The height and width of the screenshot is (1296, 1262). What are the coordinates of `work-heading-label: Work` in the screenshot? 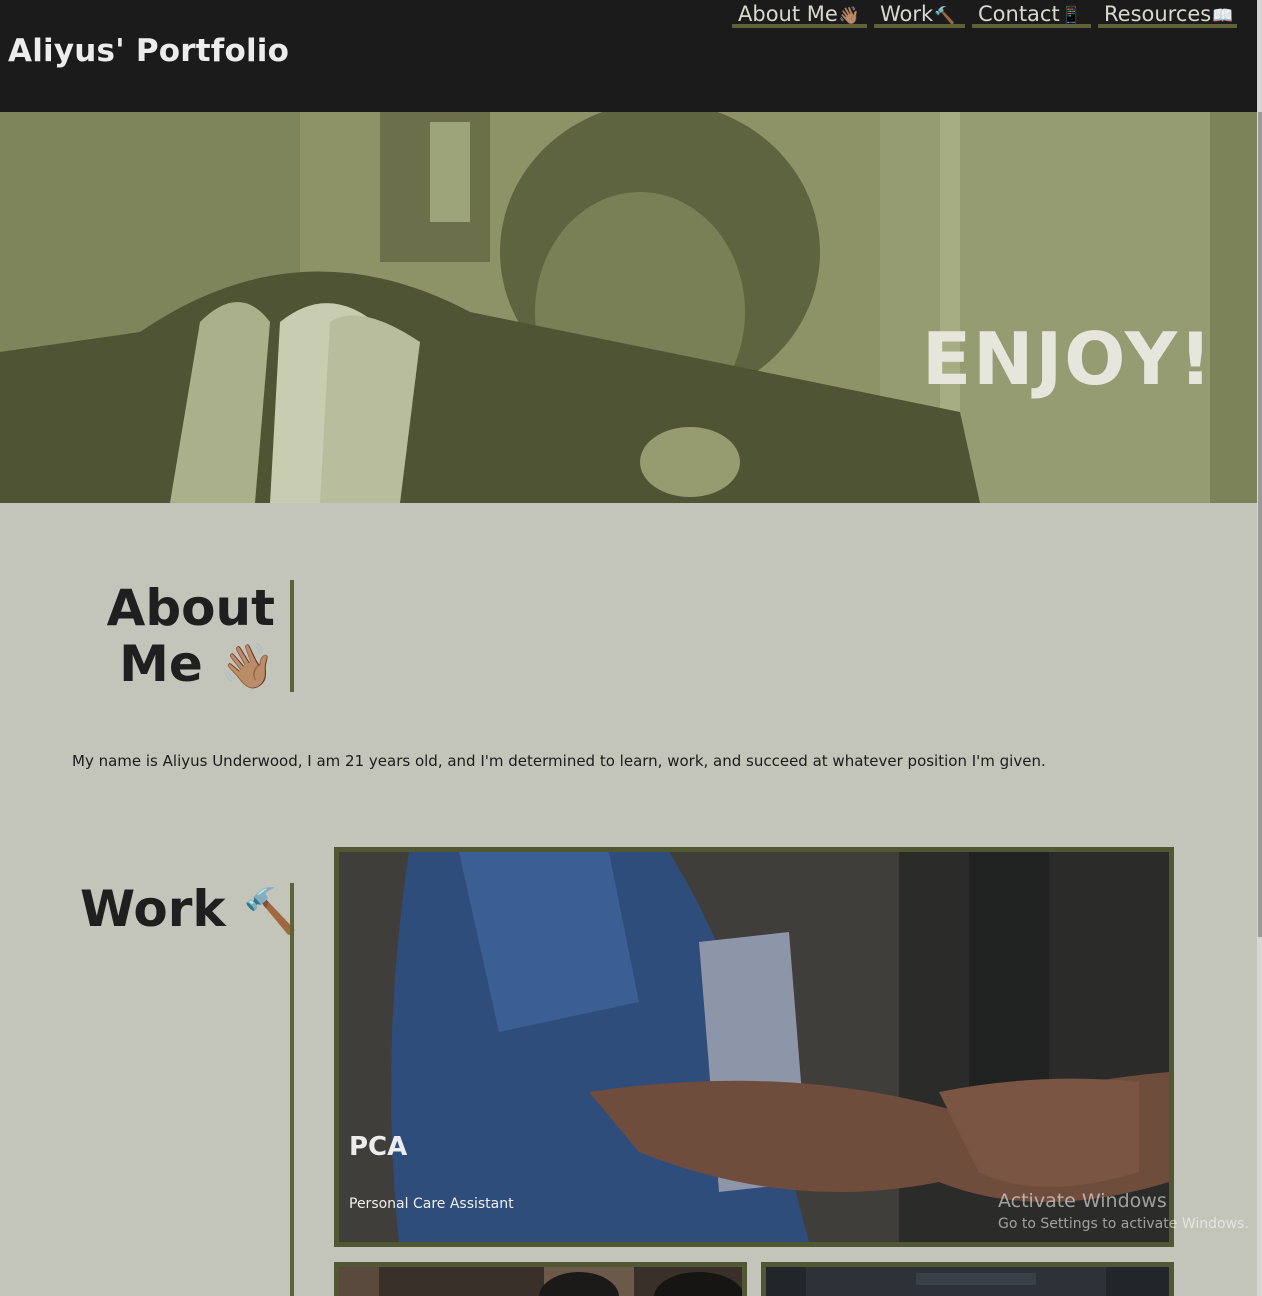 It's located at (153, 909).